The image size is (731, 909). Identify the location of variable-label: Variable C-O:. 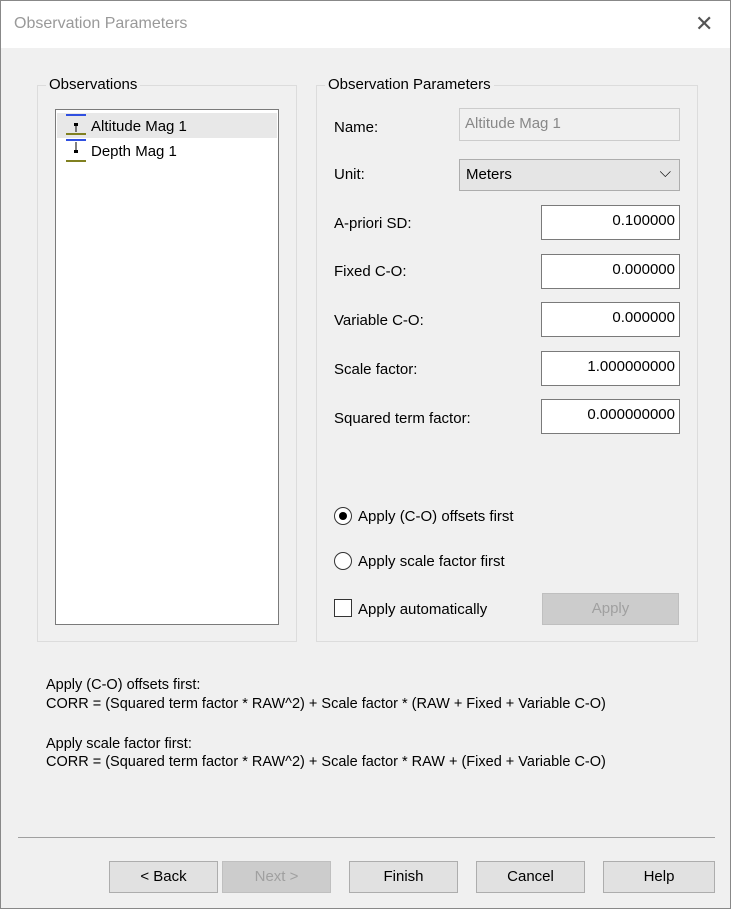
(379, 320).